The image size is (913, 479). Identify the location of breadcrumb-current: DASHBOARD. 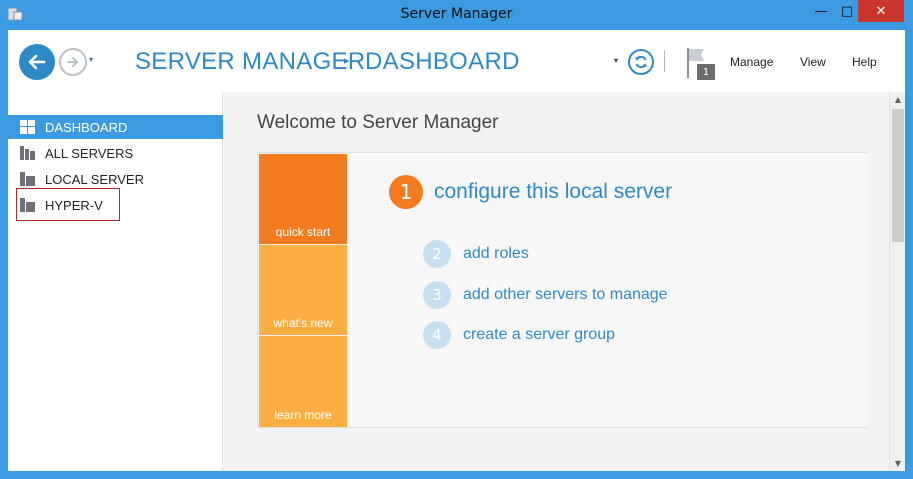
(442, 61).